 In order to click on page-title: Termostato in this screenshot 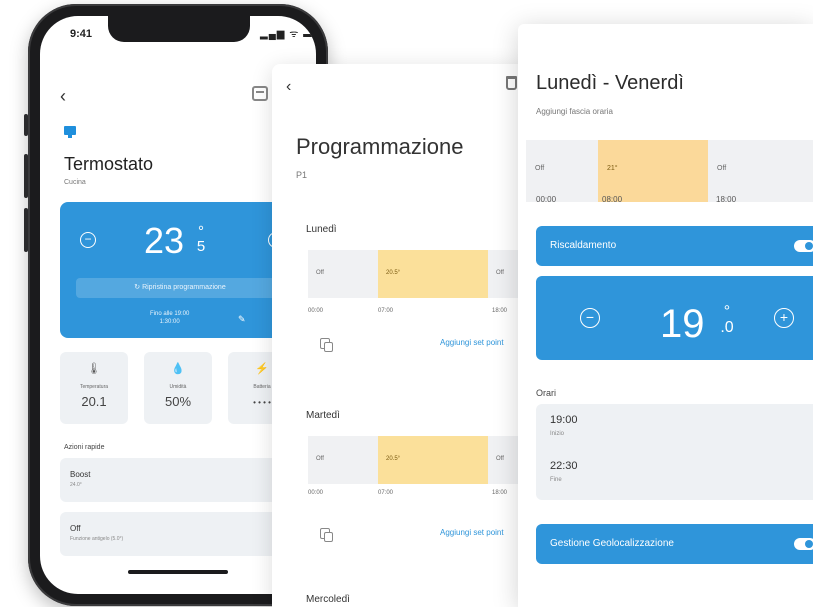, I will do `click(109, 164)`.